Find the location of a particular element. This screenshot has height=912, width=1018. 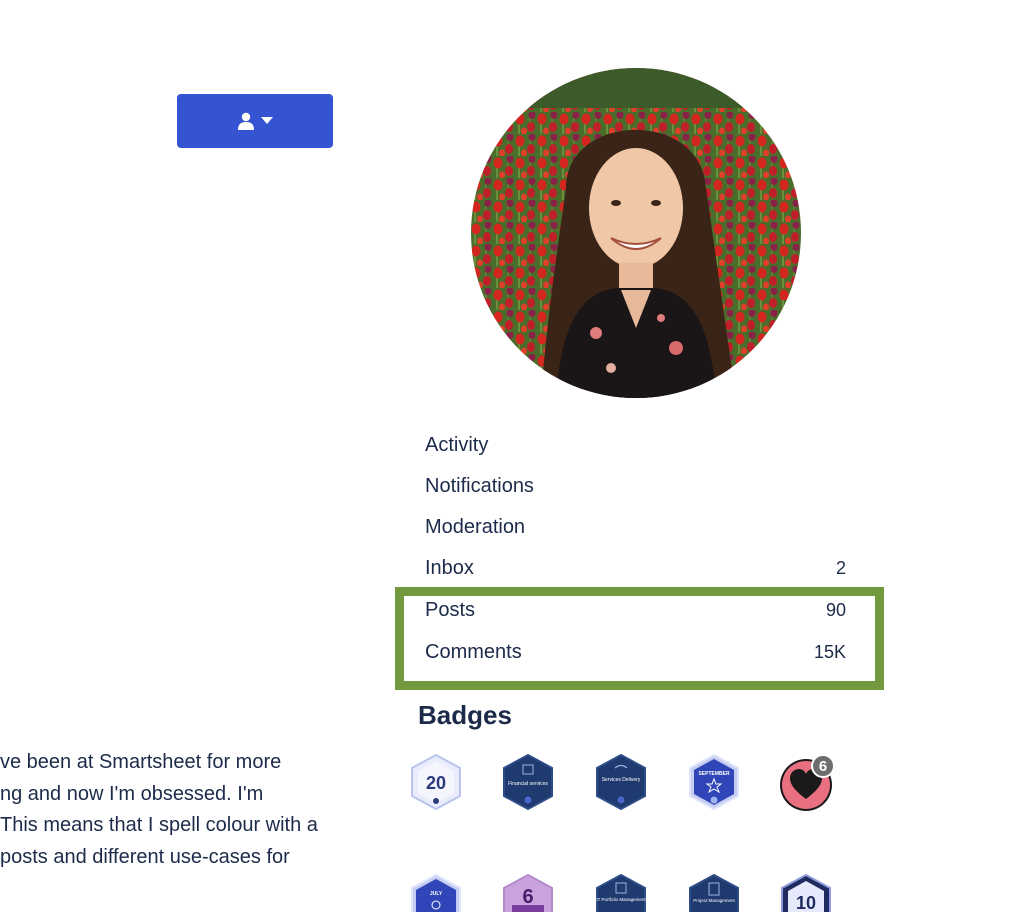

nav-item-label: Inbox is located at coordinates (449, 568).